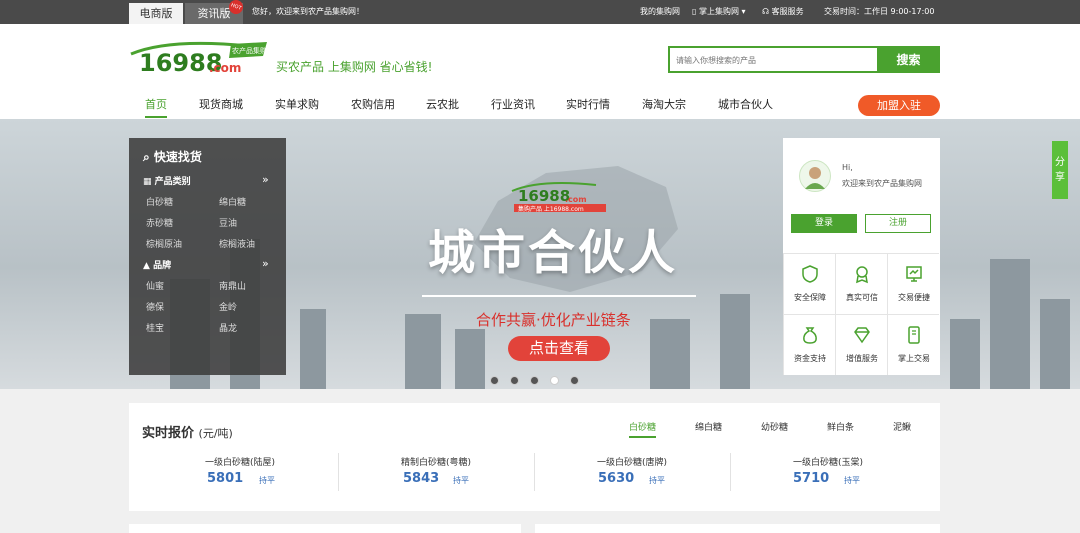  I want to click on nav-home: 首页, so click(156, 105).